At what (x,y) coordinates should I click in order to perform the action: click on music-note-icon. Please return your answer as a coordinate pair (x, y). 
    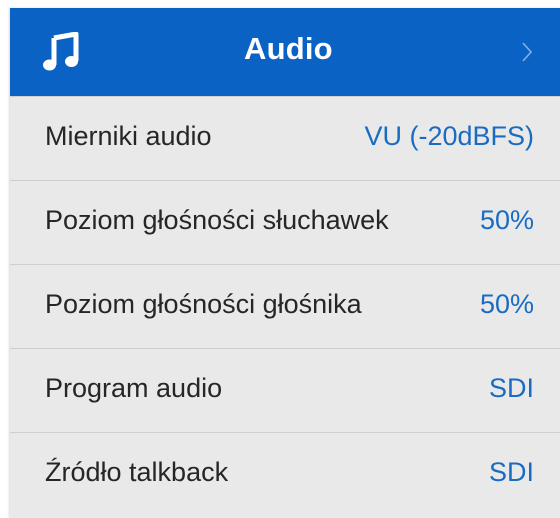
    Looking at the image, I should click on (61, 51).